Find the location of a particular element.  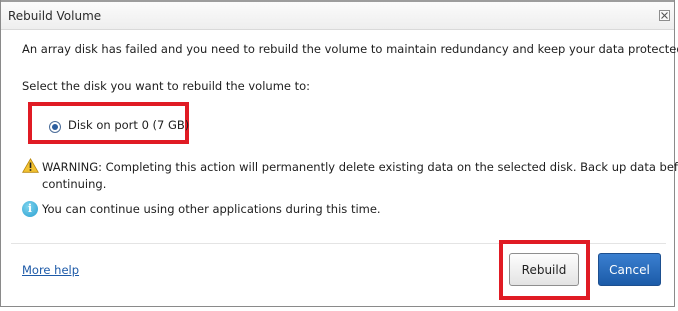

disk-option-highlight: Disk on port 0 (7 GB) is located at coordinates (108, 123).